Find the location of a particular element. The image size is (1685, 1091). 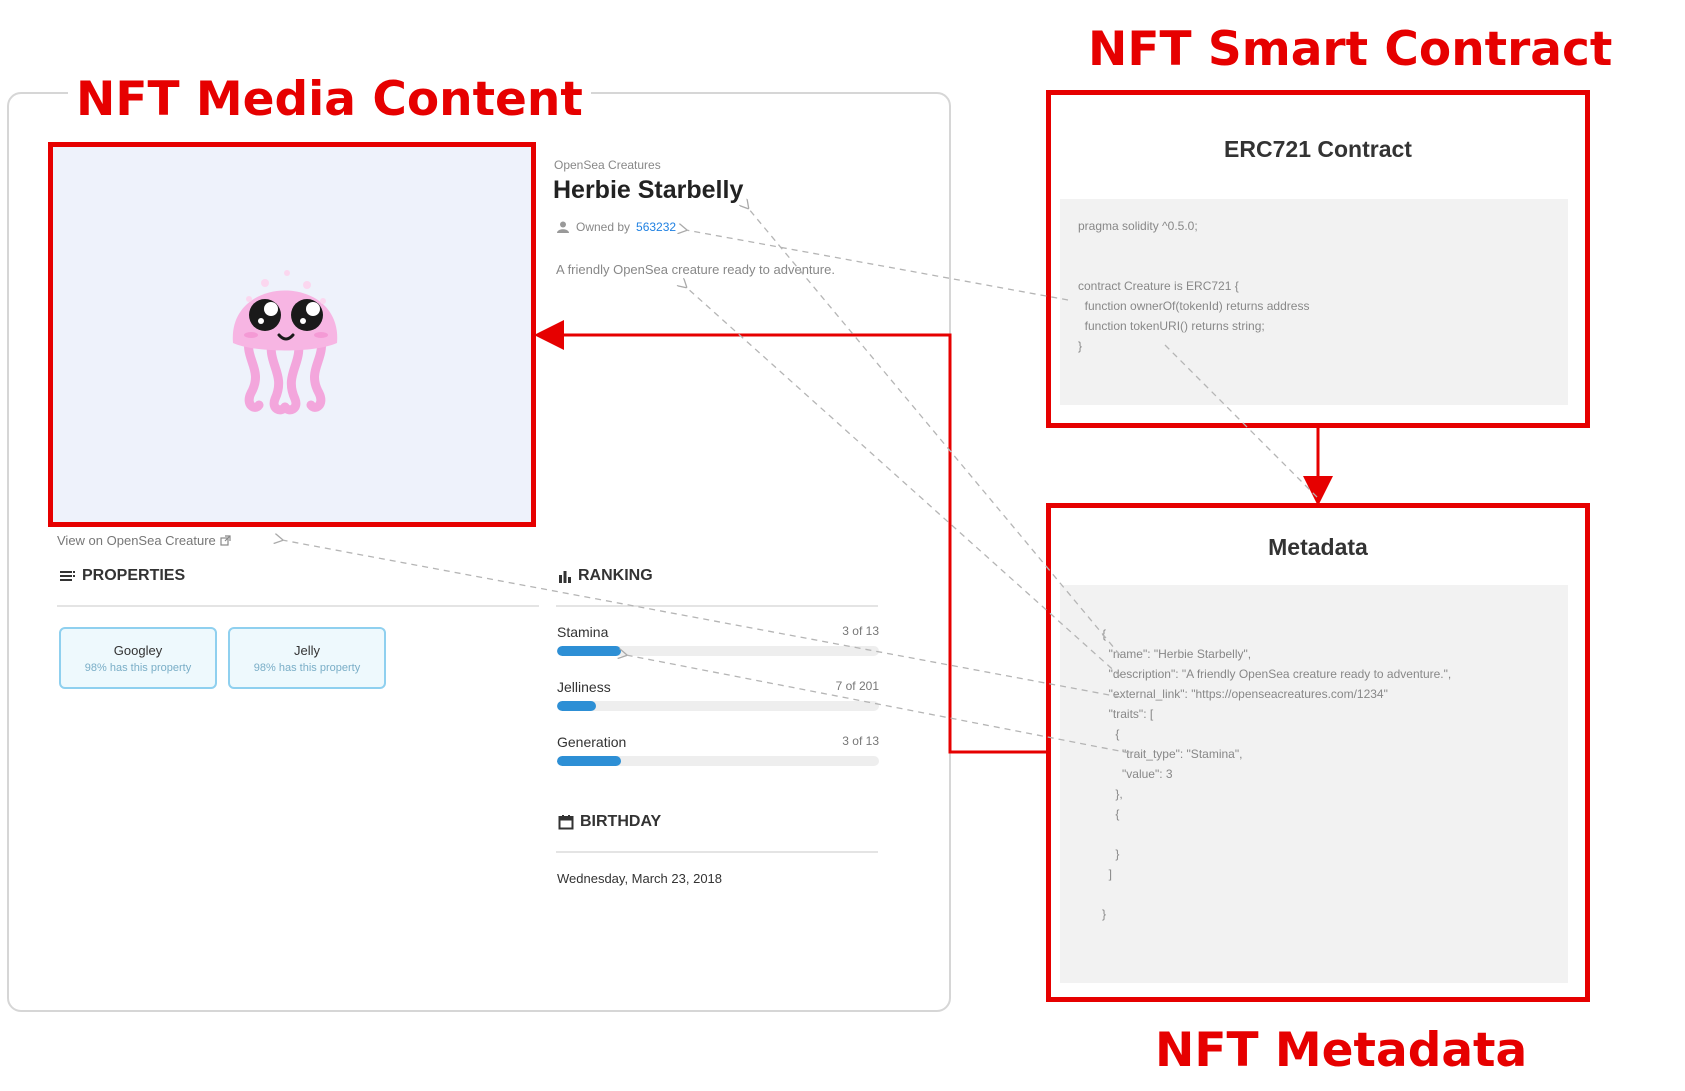

metadata-to-media-arrow is located at coordinates (790, 537).